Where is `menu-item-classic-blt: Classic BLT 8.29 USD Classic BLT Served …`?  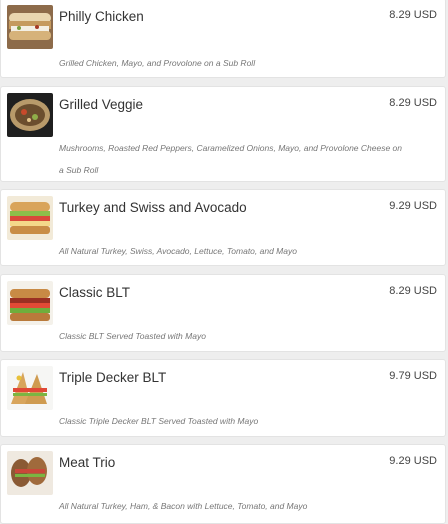
menu-item-classic-blt: Classic BLT 8.29 USD Classic BLT Served … is located at coordinates (223, 313).